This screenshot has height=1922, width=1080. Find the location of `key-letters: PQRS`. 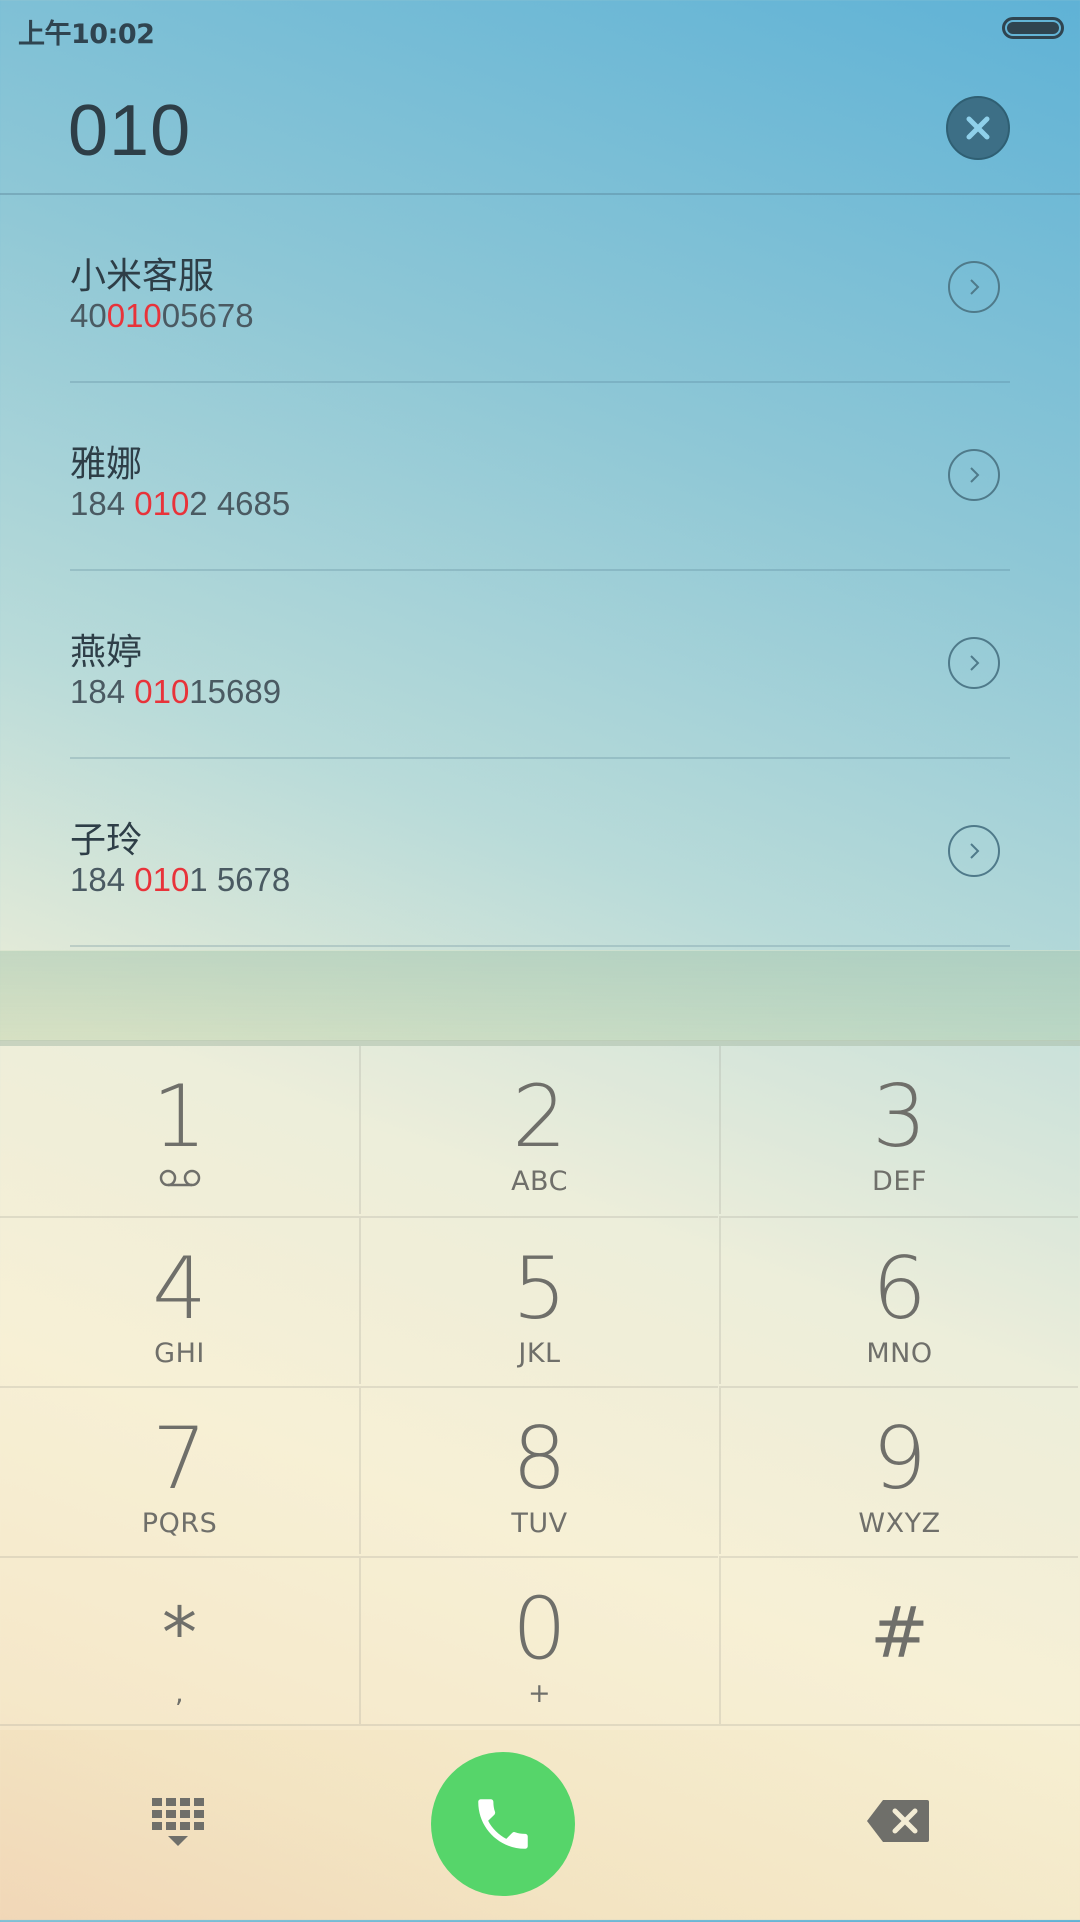

key-letters: PQRS is located at coordinates (179, 1523).